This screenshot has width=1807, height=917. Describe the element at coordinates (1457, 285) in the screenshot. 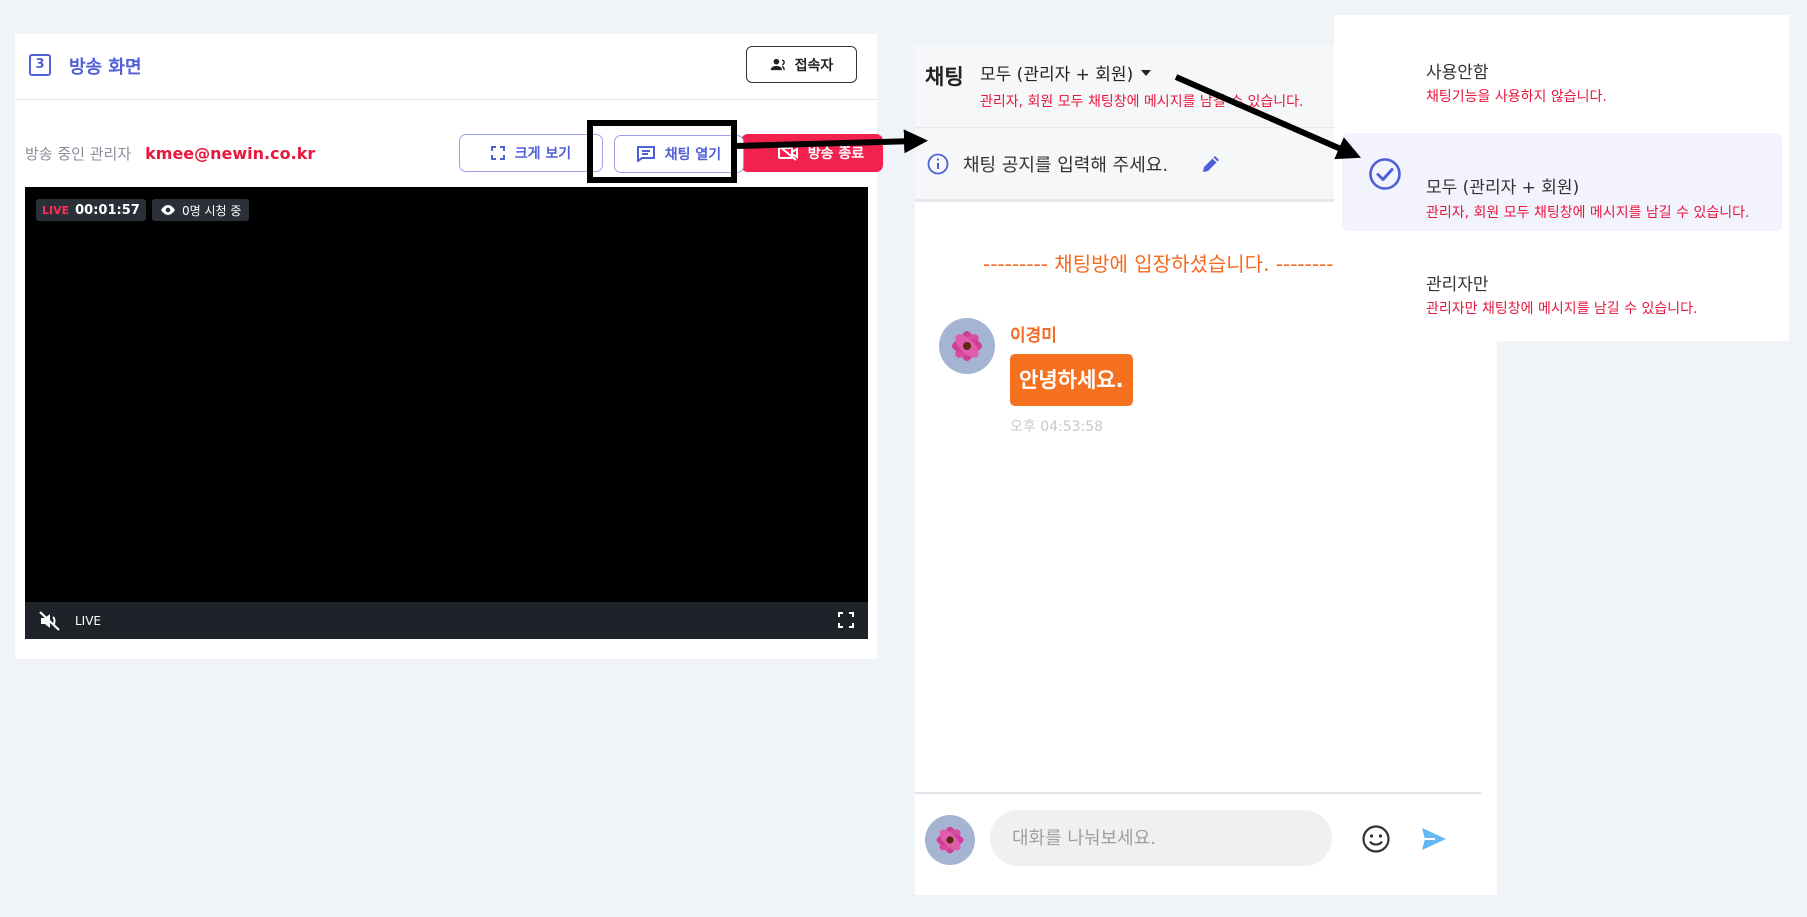

I see `option-label: 관리자만` at that location.